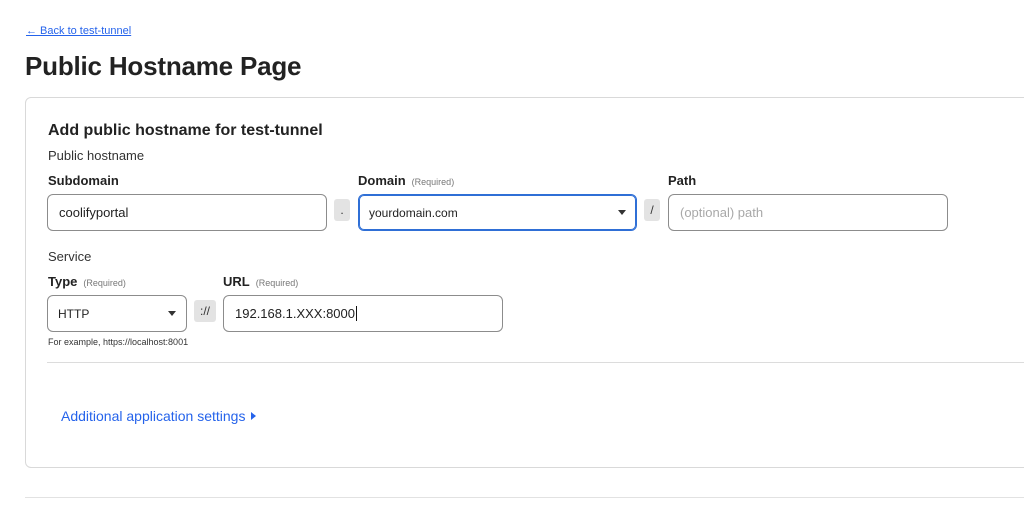 This screenshot has width=1024, height=523. What do you see at coordinates (254, 416) in the screenshot?
I see `caret-right-icon` at bounding box center [254, 416].